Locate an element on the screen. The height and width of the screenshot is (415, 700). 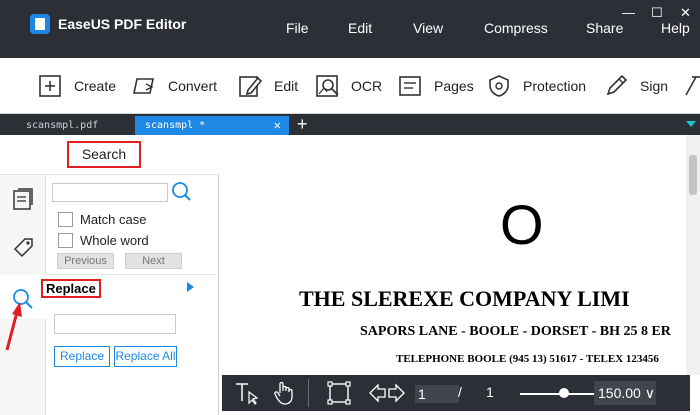
replace-title: Replace is located at coordinates (71, 288).